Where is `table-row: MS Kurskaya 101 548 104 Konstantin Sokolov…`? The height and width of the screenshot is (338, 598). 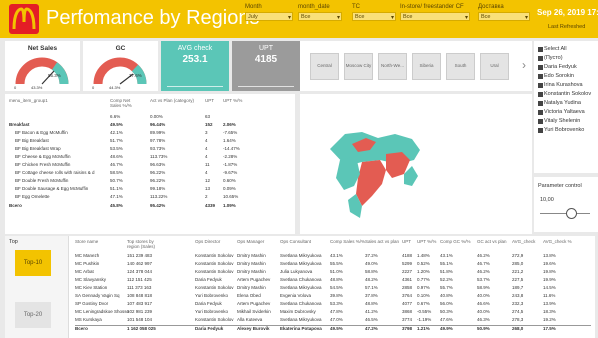
table-row: MS Kurskaya 101 548 104 Konstantin Sokolov… is located at coordinates (333, 320).